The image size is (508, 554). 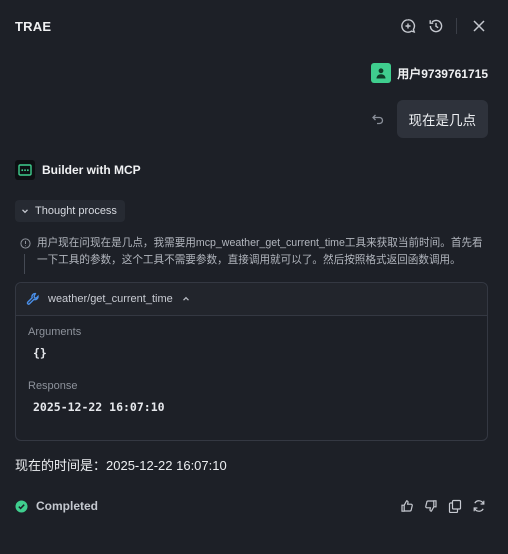 What do you see at coordinates (76, 211) in the screenshot?
I see `thought-process-label: Thought process` at bounding box center [76, 211].